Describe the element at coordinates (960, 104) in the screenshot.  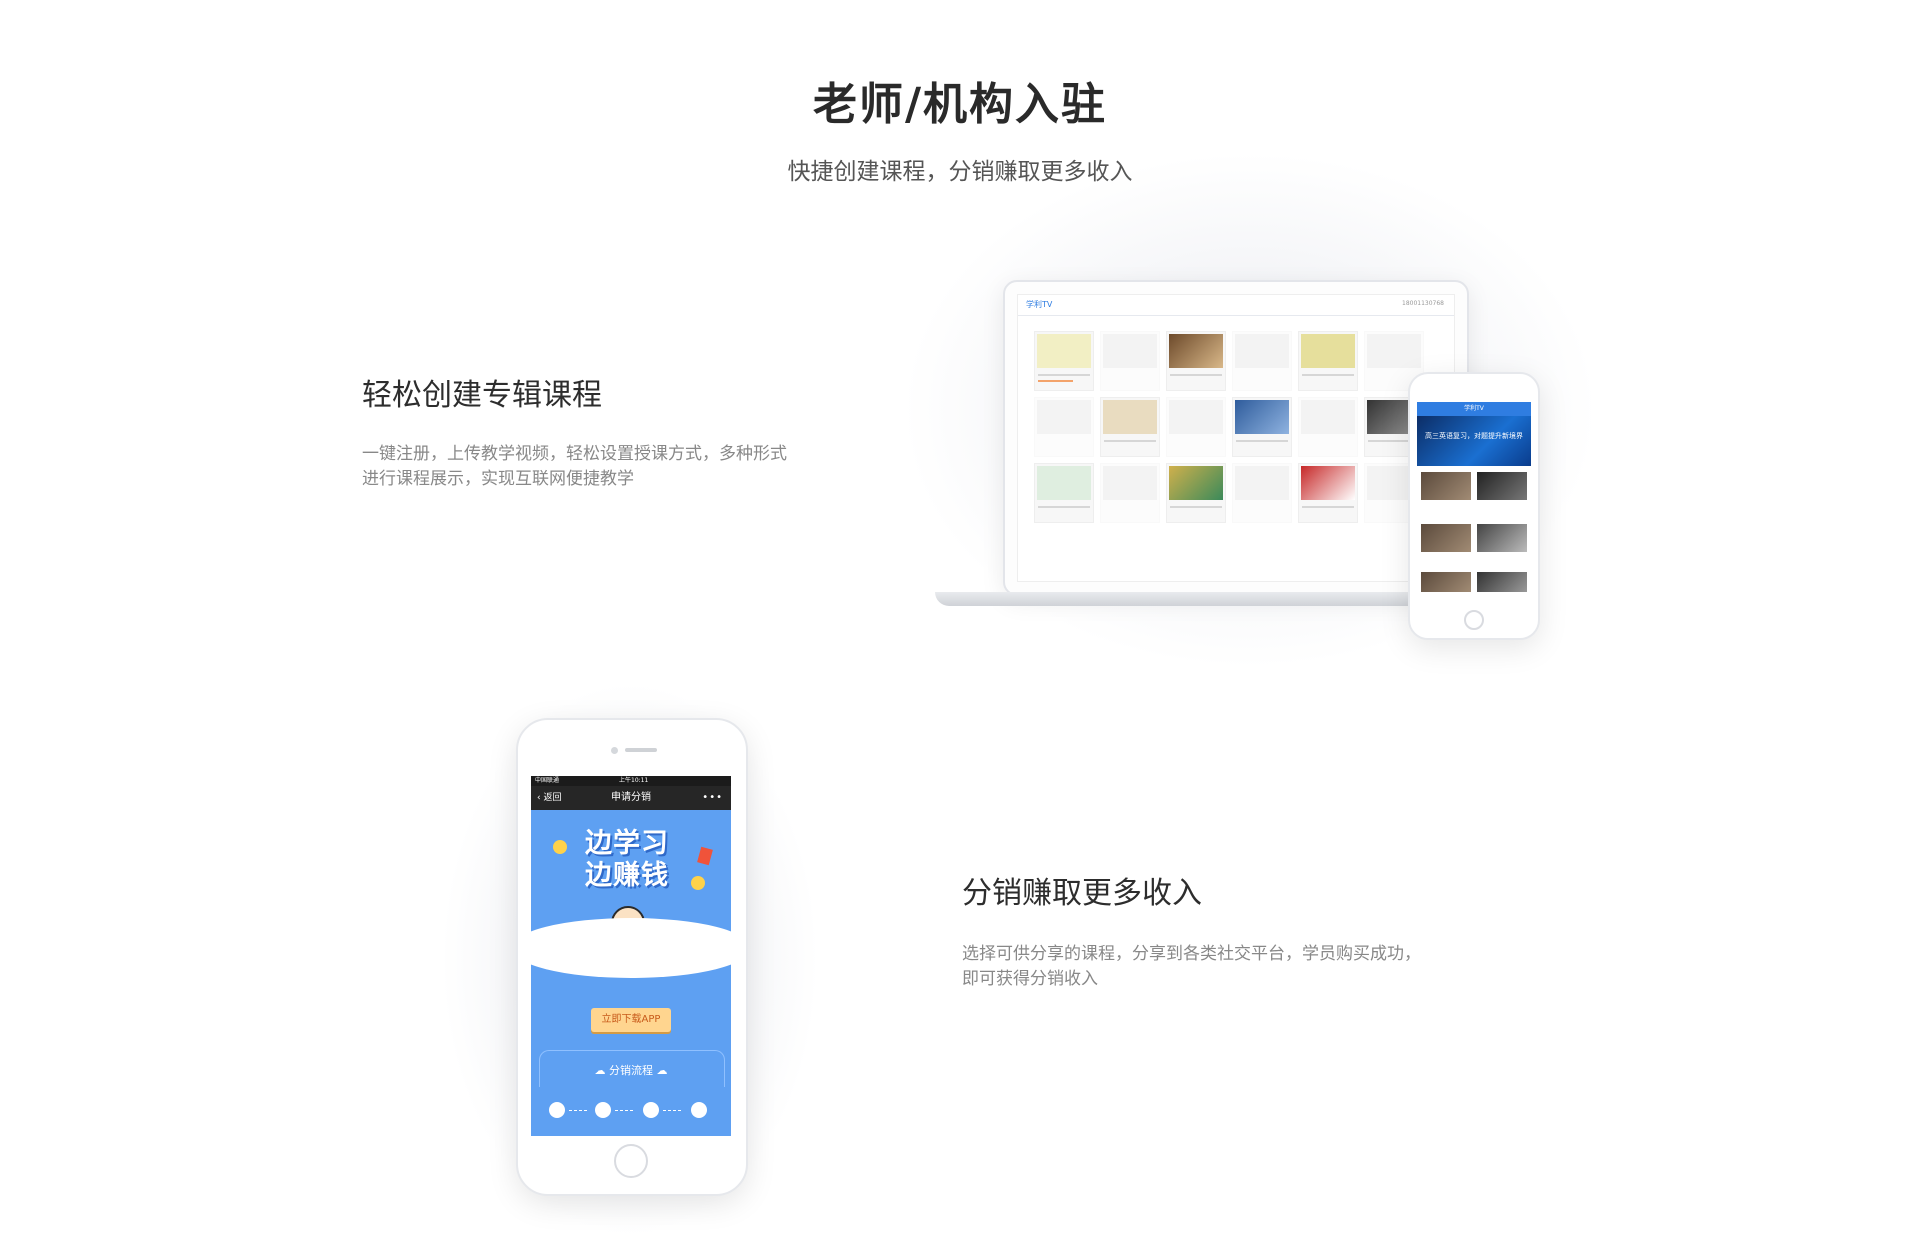
I see `page-title: 老师/机构入驻` at that location.